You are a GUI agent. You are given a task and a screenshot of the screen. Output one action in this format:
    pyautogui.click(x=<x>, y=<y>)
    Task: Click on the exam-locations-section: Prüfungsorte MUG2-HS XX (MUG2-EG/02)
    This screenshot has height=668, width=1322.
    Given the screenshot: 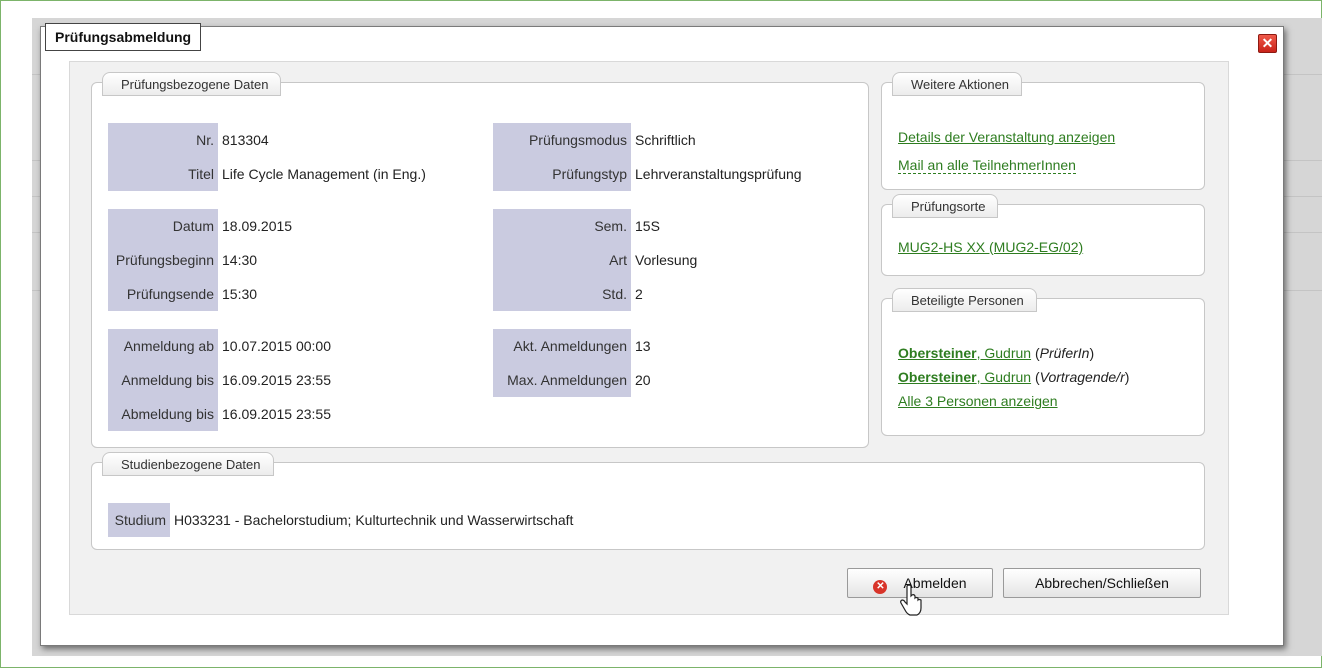 What is the action you would take?
    pyautogui.click(x=1043, y=235)
    